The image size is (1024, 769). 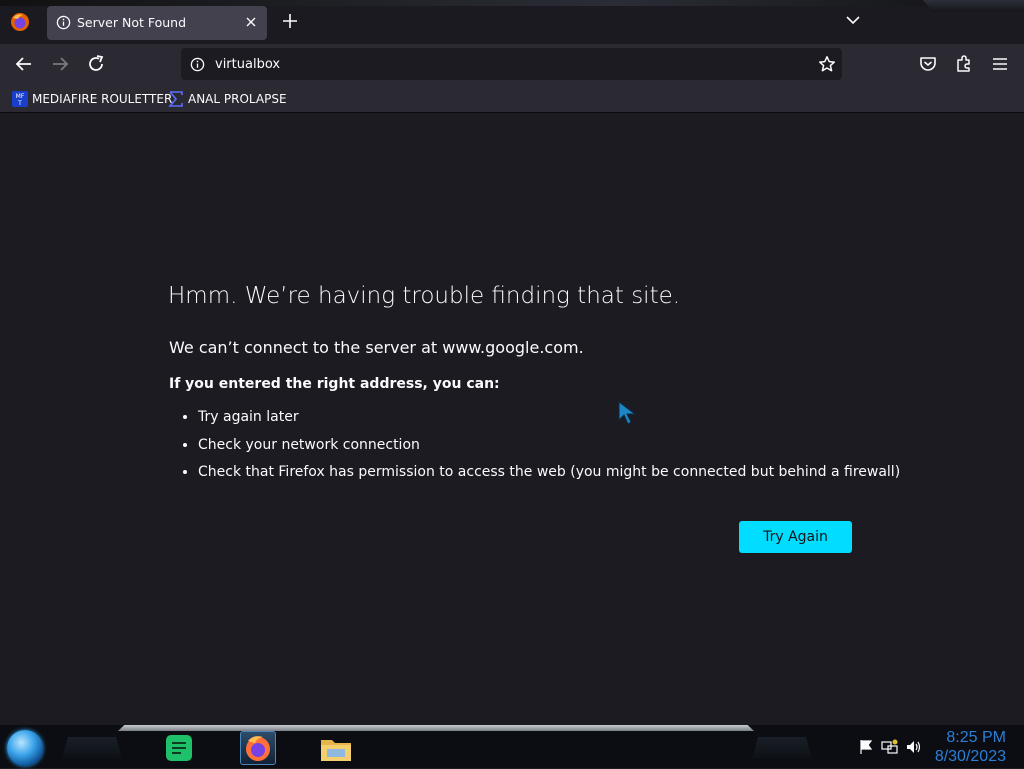 What do you see at coordinates (96, 64) in the screenshot?
I see `reload-icon` at bounding box center [96, 64].